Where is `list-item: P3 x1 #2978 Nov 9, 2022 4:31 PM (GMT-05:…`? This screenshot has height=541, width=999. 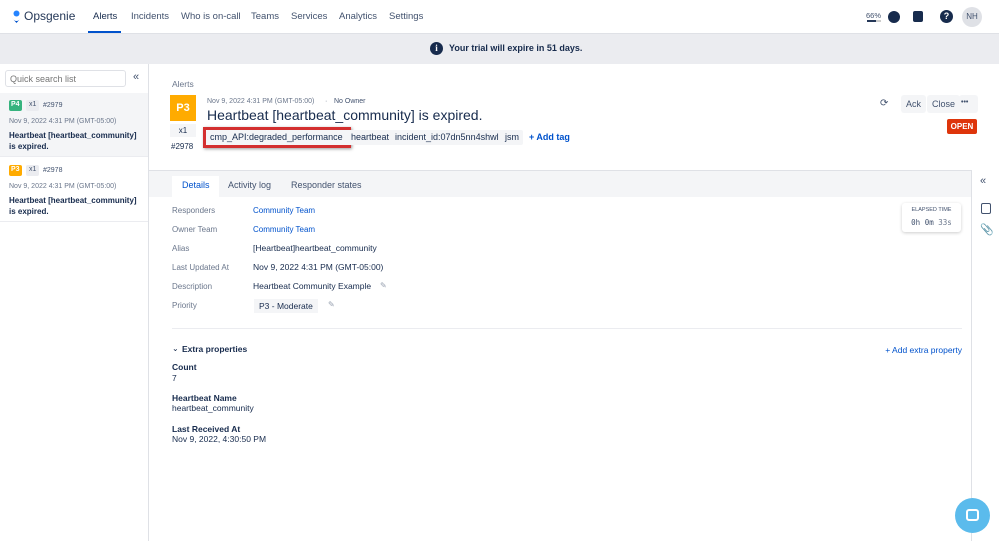
list-item: P3 x1 #2978 Nov 9, 2022 4:31 PM (GMT-05:… is located at coordinates (74, 190).